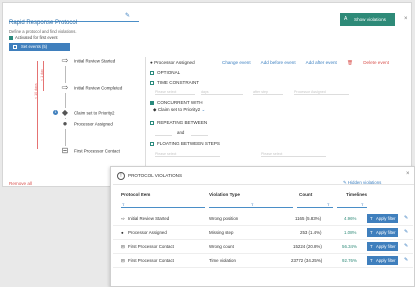 The height and width of the screenshot is (287, 415). I want to click on flow-node-label: Initial Review Started, so click(95, 61).